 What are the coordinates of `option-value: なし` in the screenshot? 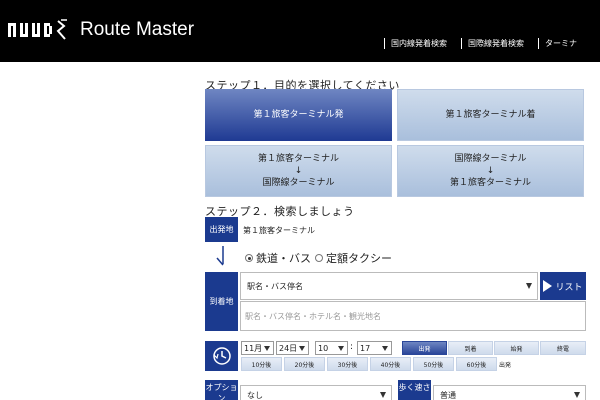 It's located at (255, 395).